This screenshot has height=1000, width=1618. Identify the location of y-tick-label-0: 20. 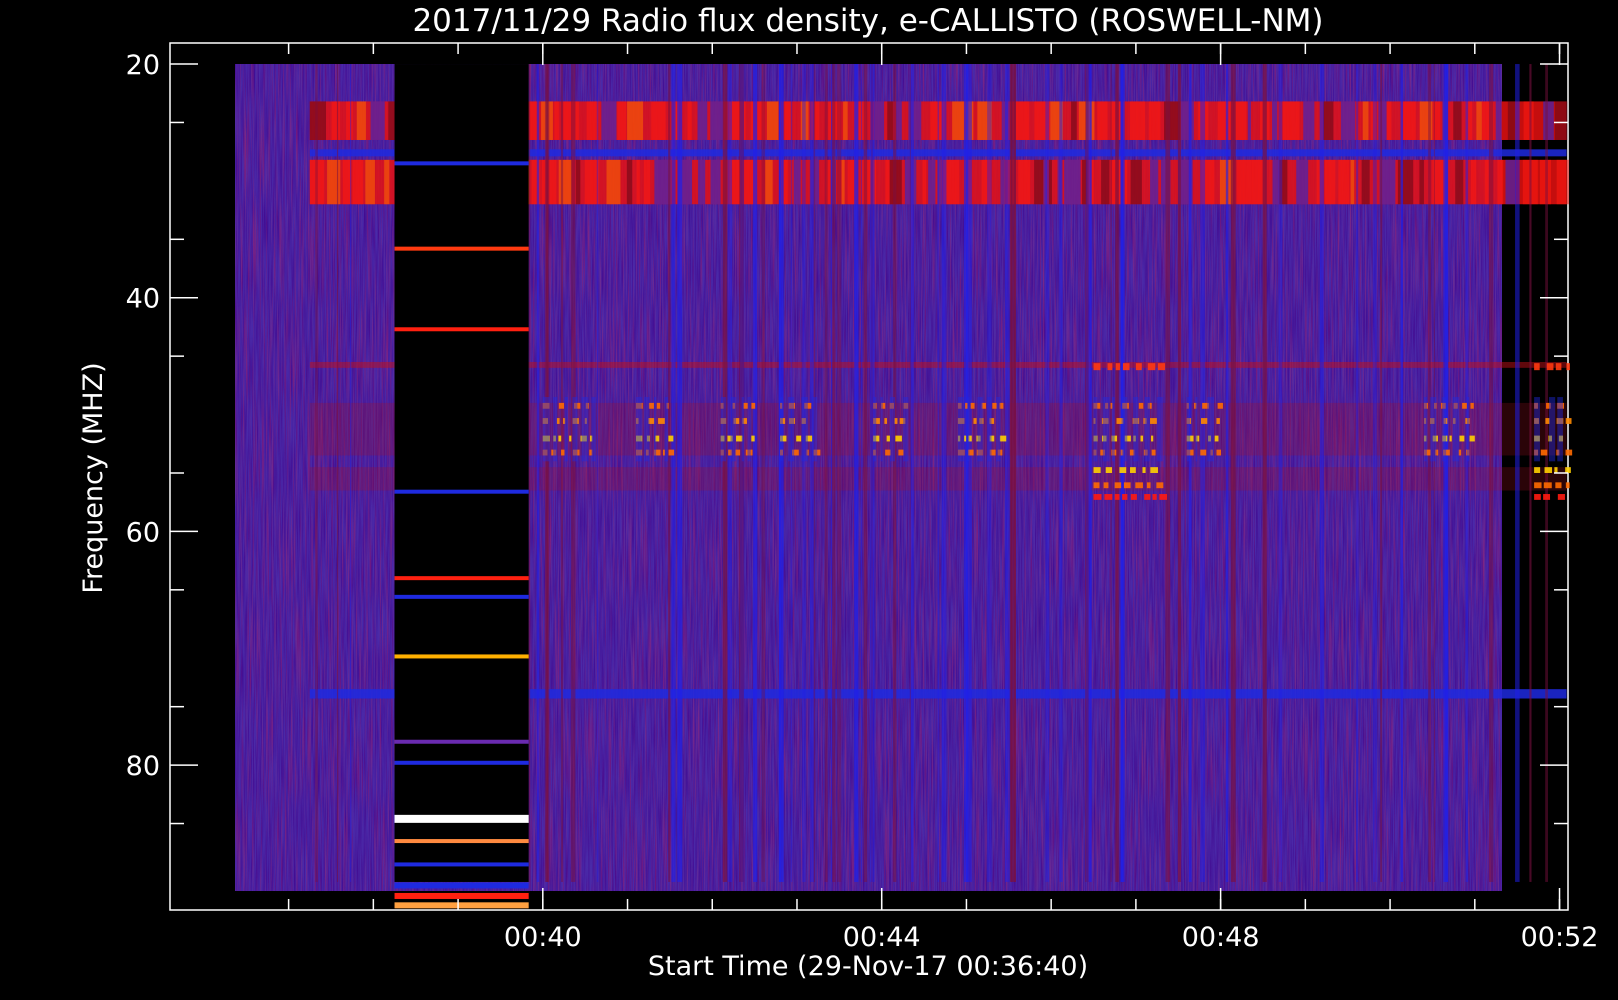
(143, 65).